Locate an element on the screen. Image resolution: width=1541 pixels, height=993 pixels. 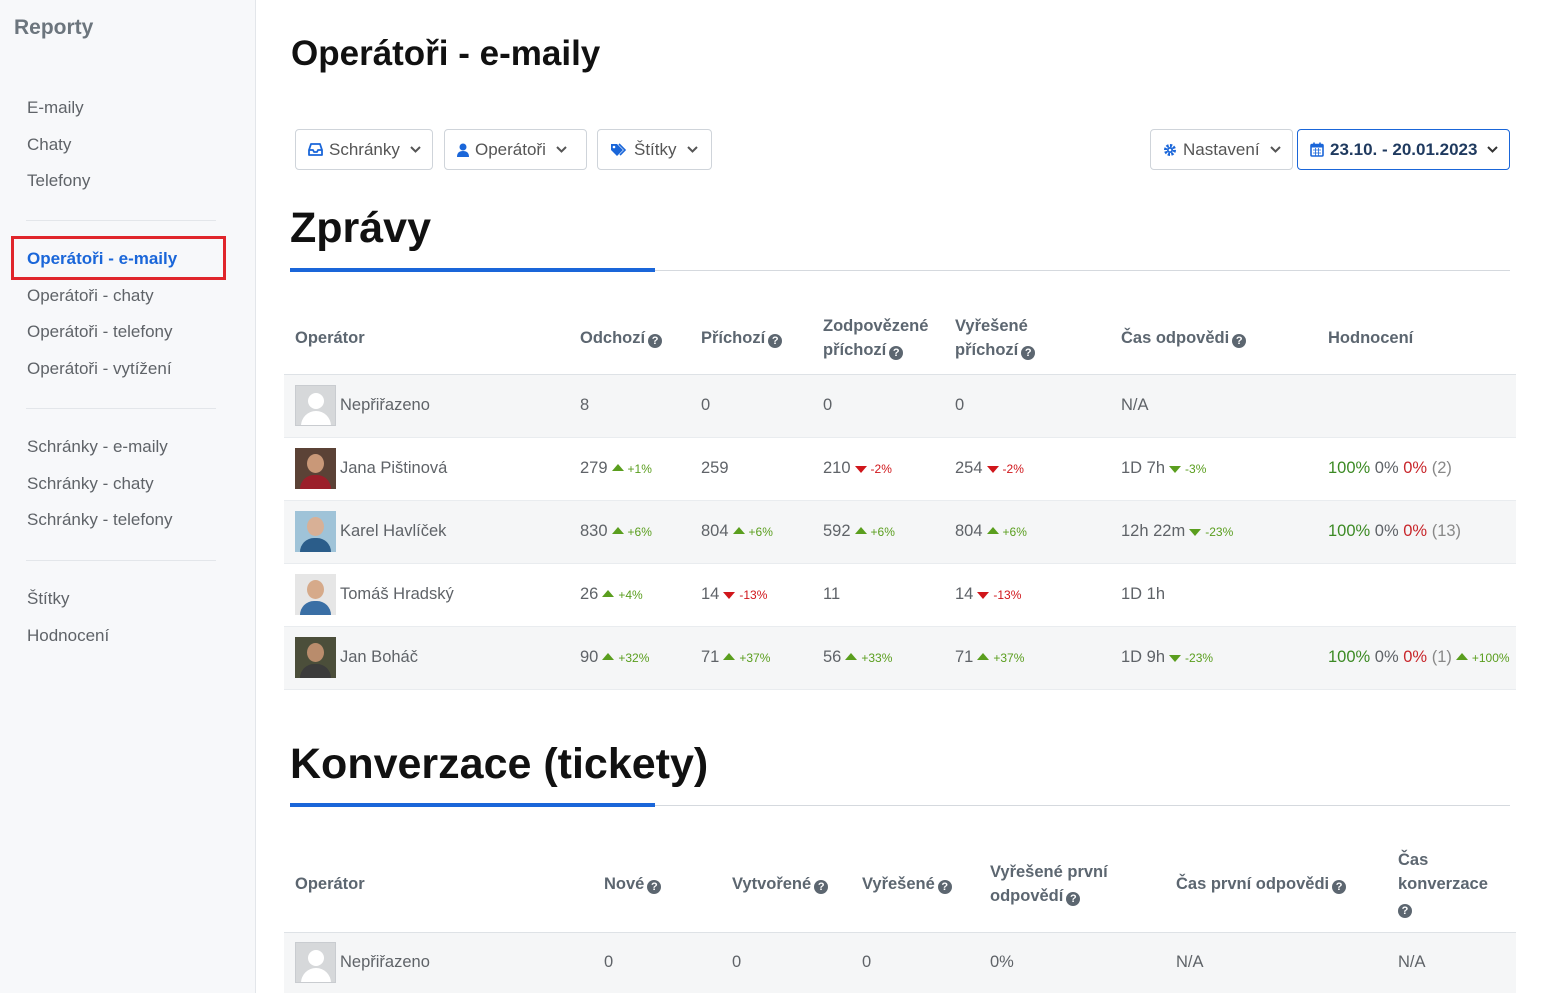
sidebar-item-tags: Štítky is located at coordinates (128, 599).